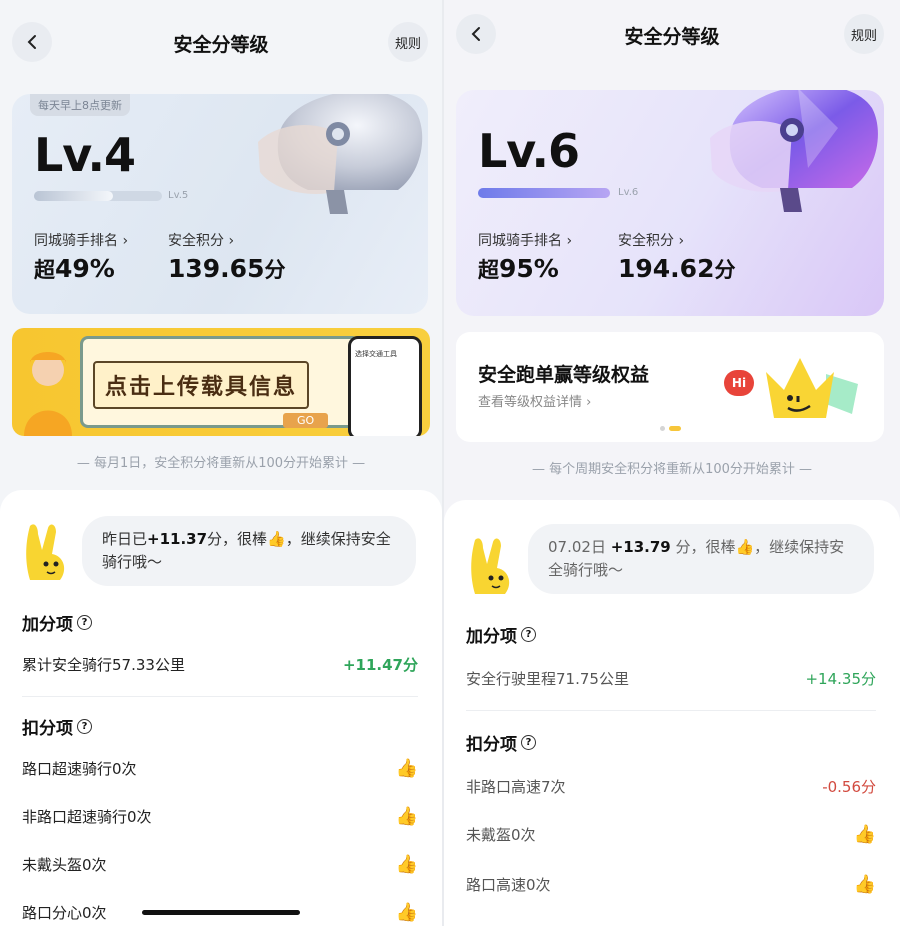  I want to click on benefits-card: 安全跑单赢等级权益 查看等级权益详情 › Hi, so click(670, 387).